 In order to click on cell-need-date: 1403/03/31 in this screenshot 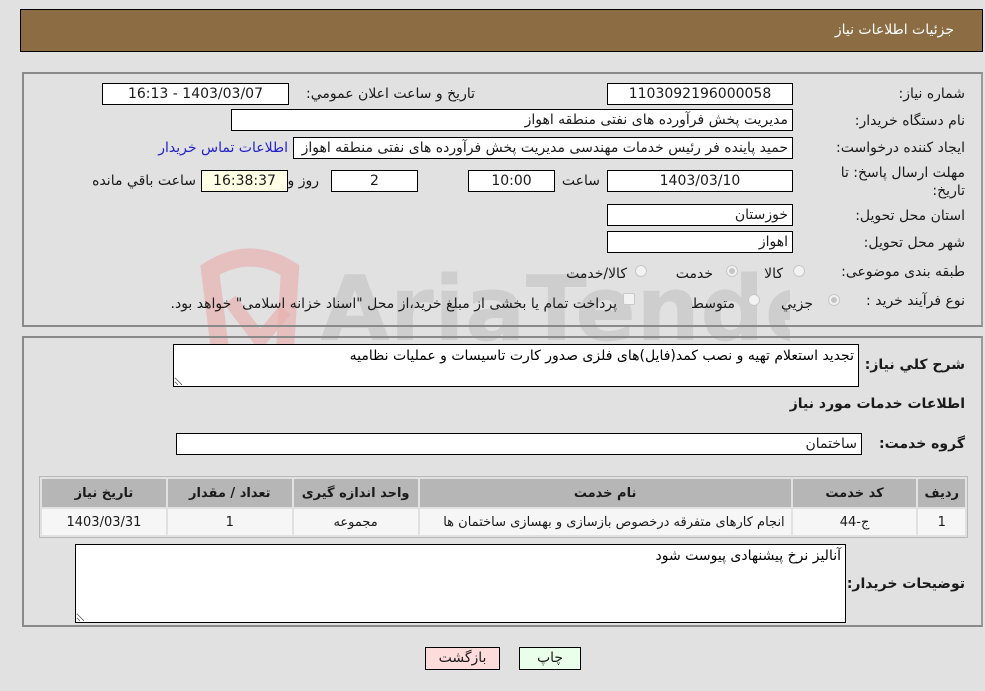, I will do `click(104, 522)`.